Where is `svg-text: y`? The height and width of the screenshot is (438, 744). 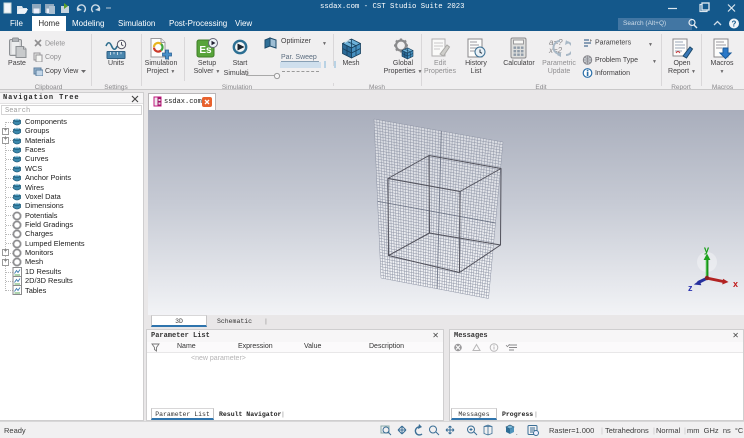
svg-text: y is located at coordinates (707, 250).